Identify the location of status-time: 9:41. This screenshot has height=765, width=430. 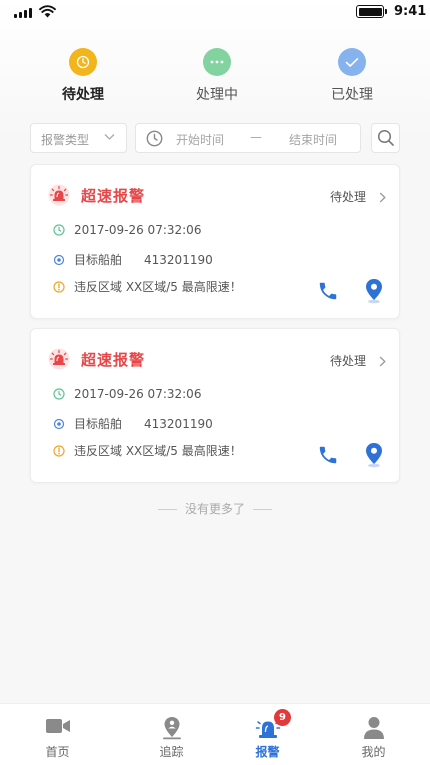
(410, 11).